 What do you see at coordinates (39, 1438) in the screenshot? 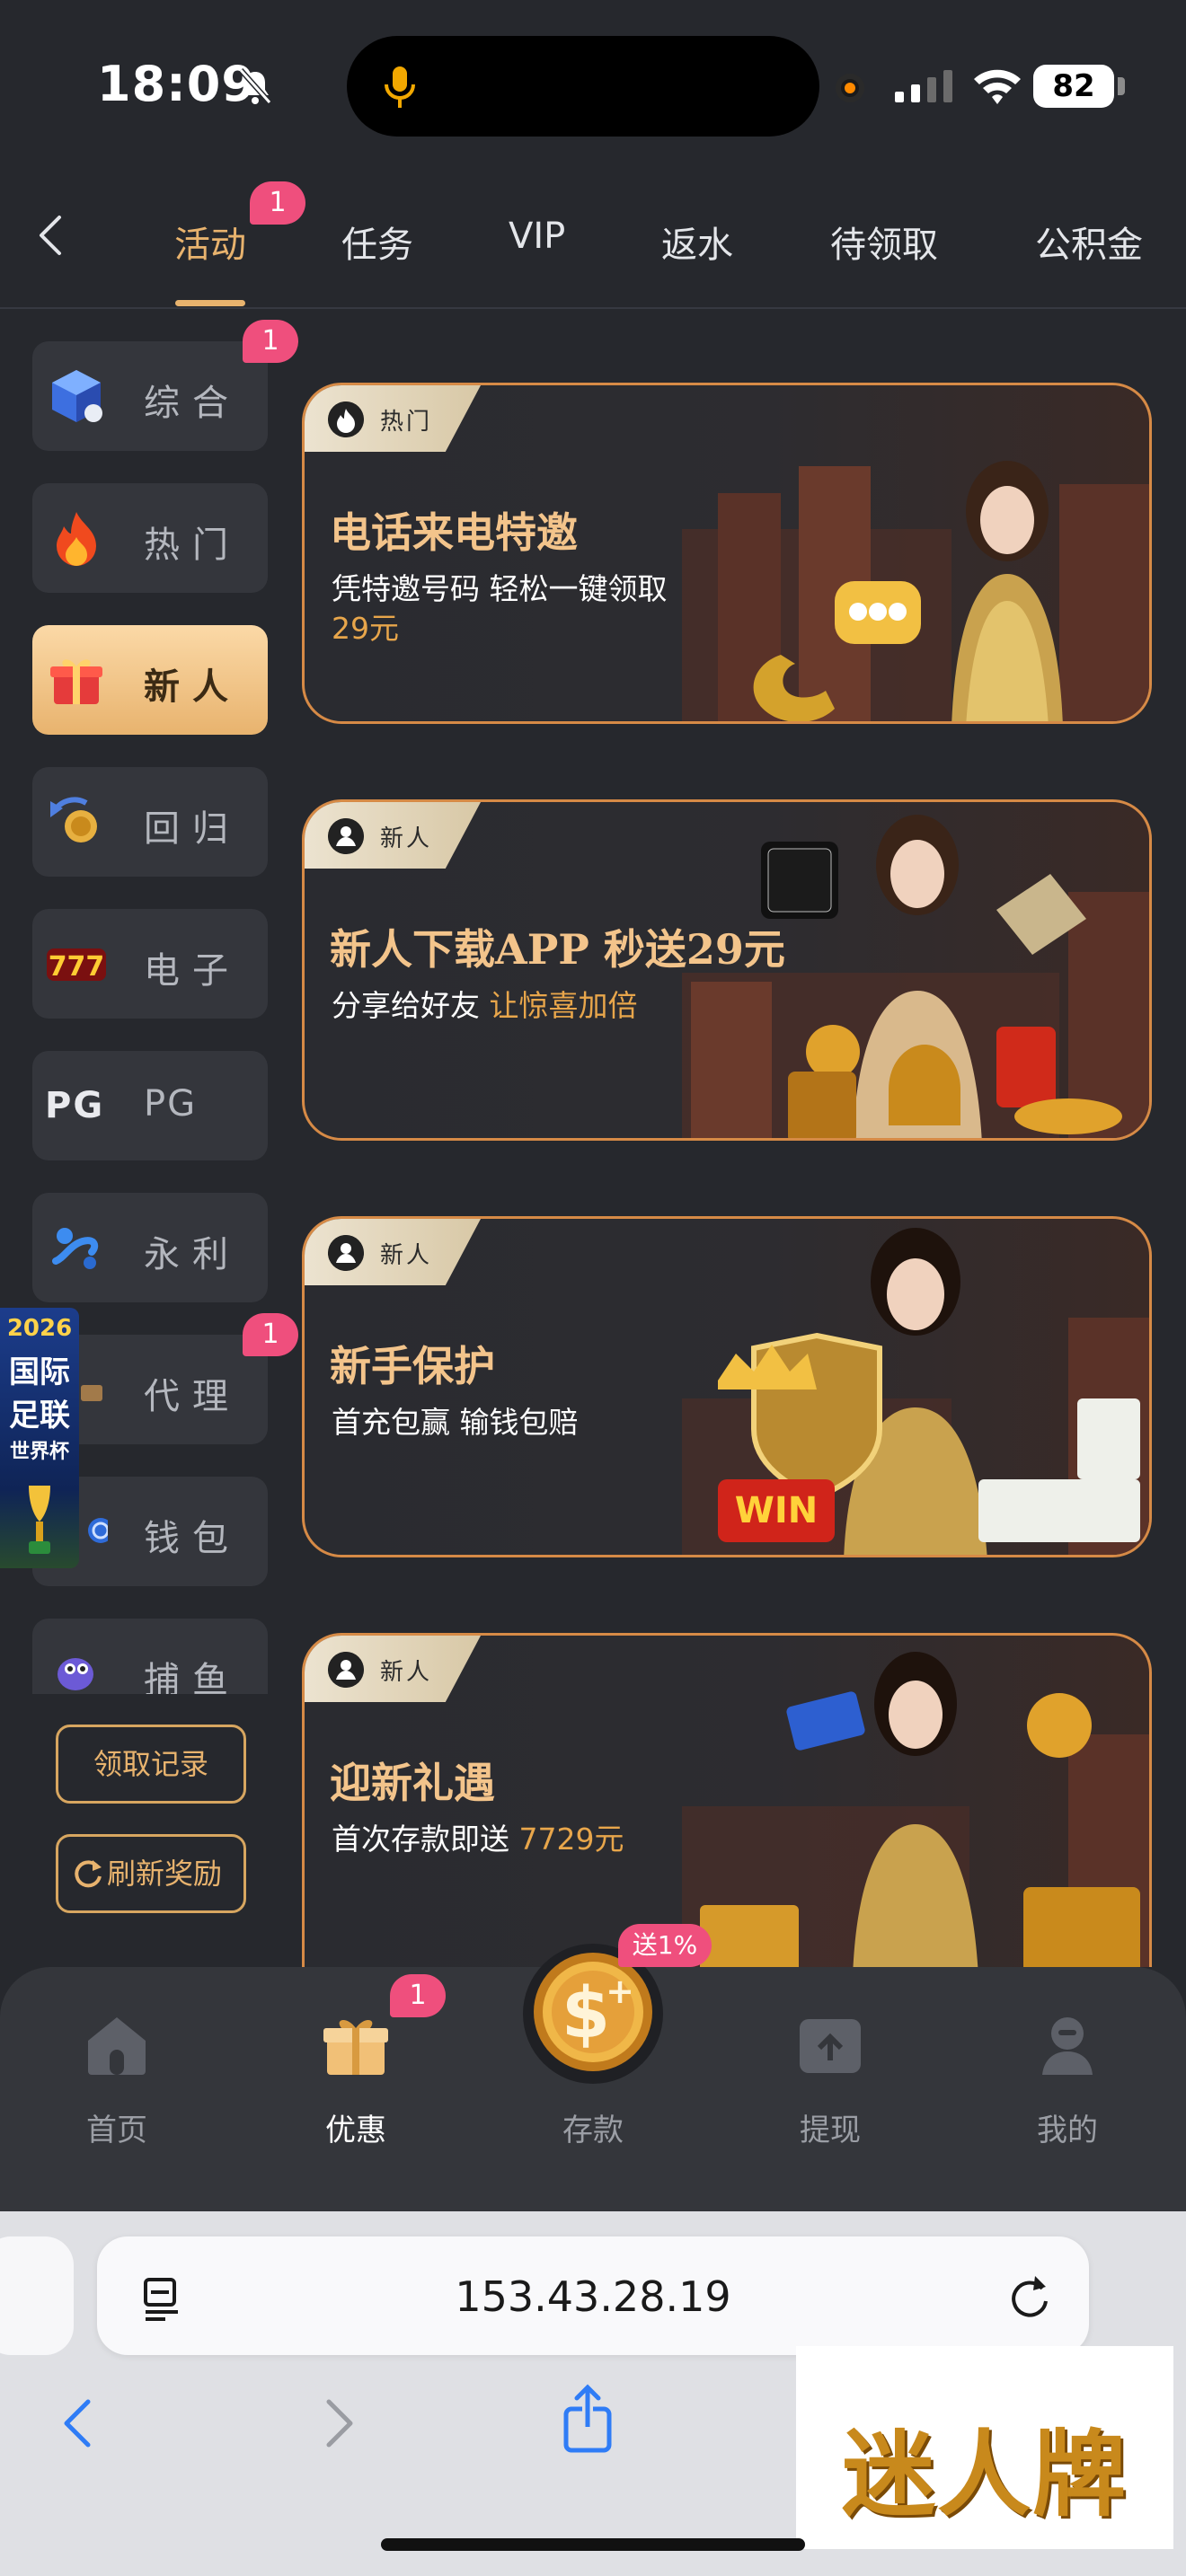
I see `world-cup-promo: 2026 国际 足联 世界杯` at bounding box center [39, 1438].